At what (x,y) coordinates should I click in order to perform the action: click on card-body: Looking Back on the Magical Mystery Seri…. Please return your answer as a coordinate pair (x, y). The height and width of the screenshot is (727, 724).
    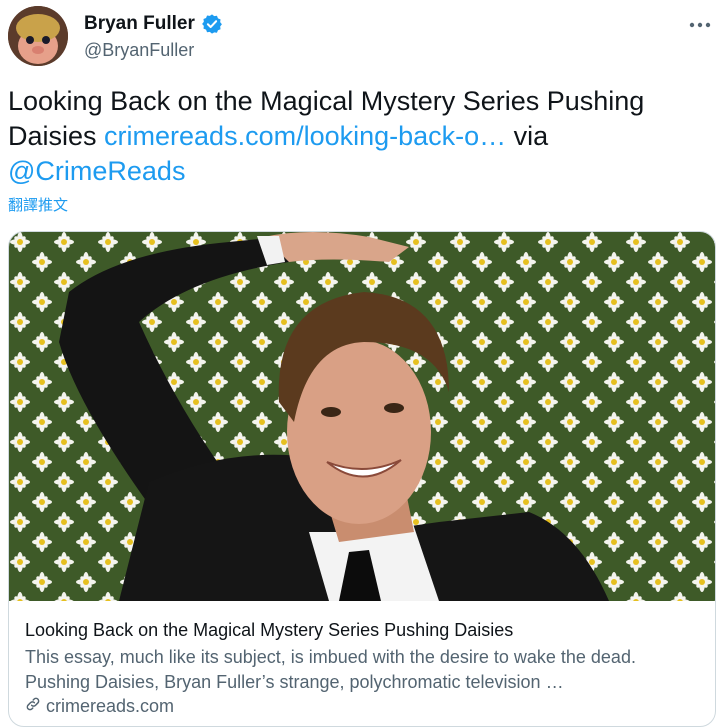
    Looking at the image, I should click on (363, 667).